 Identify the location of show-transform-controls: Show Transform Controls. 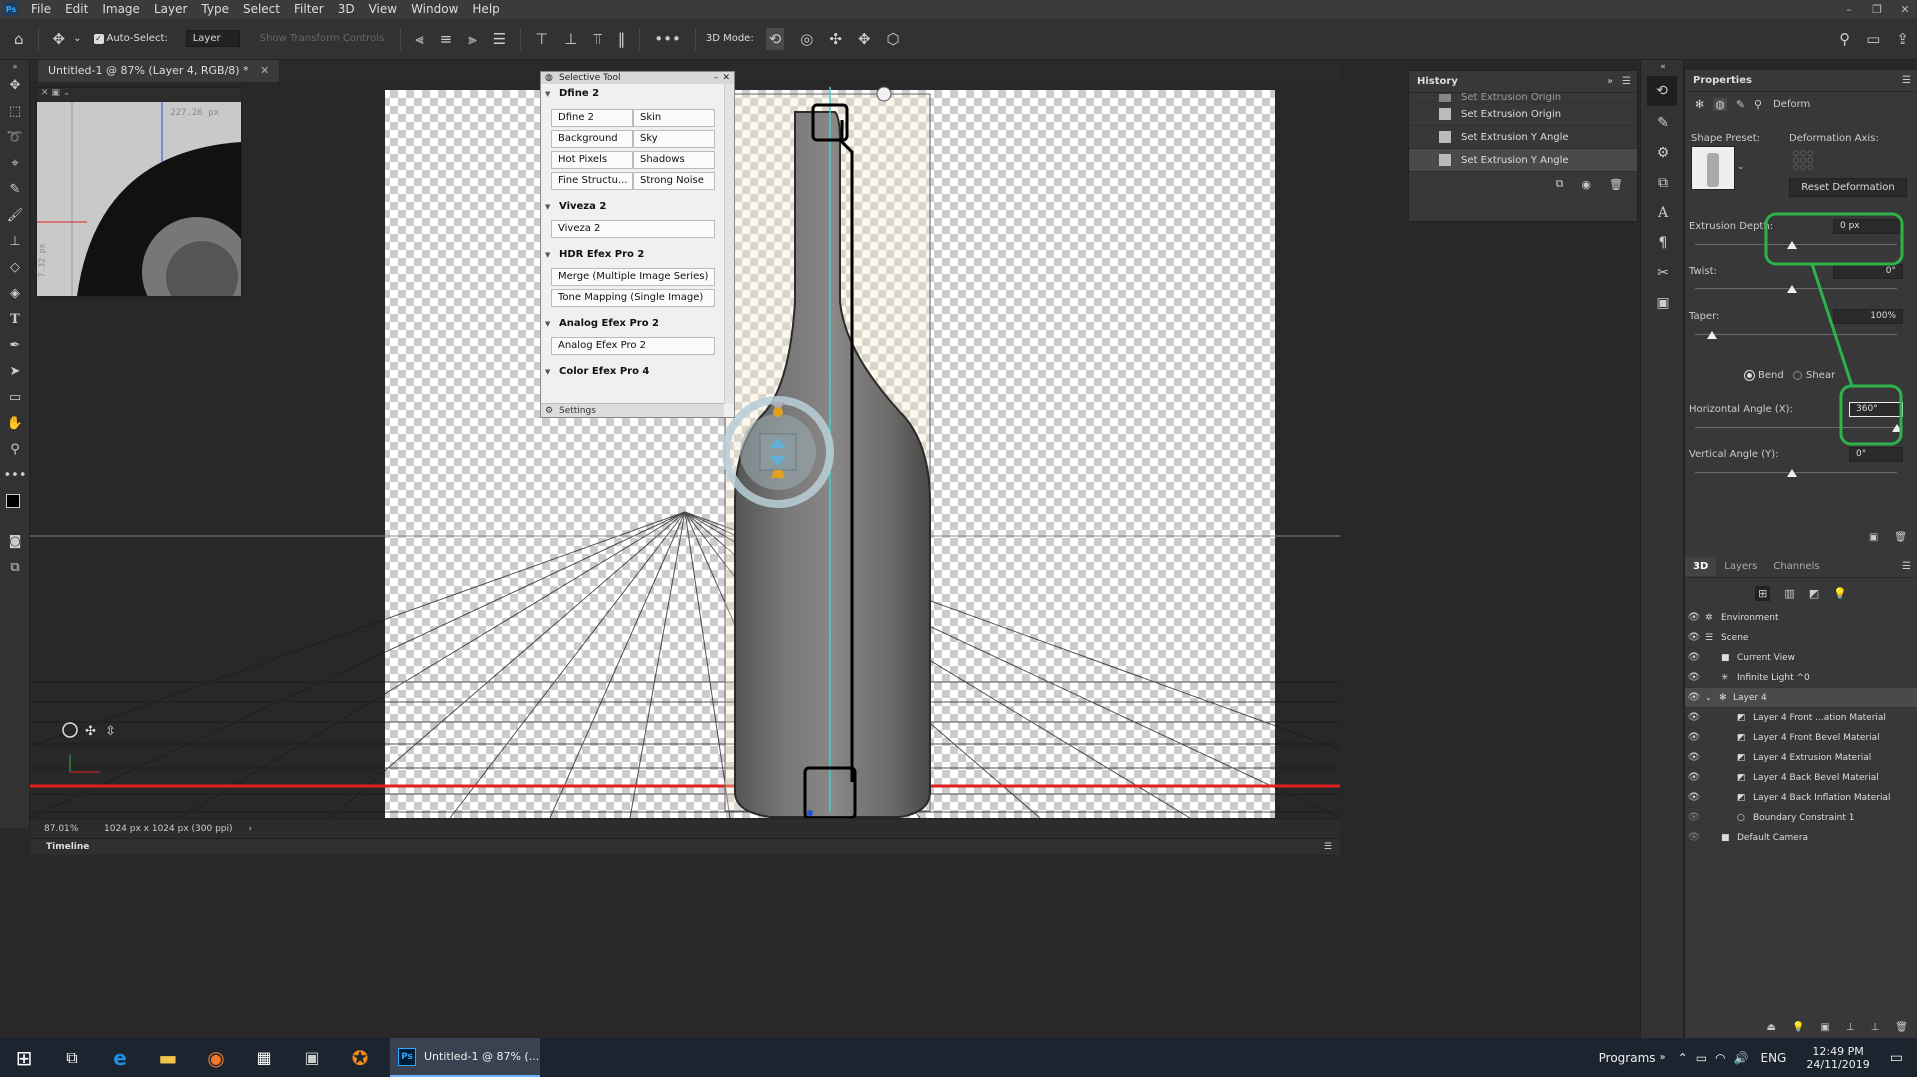
(322, 38).